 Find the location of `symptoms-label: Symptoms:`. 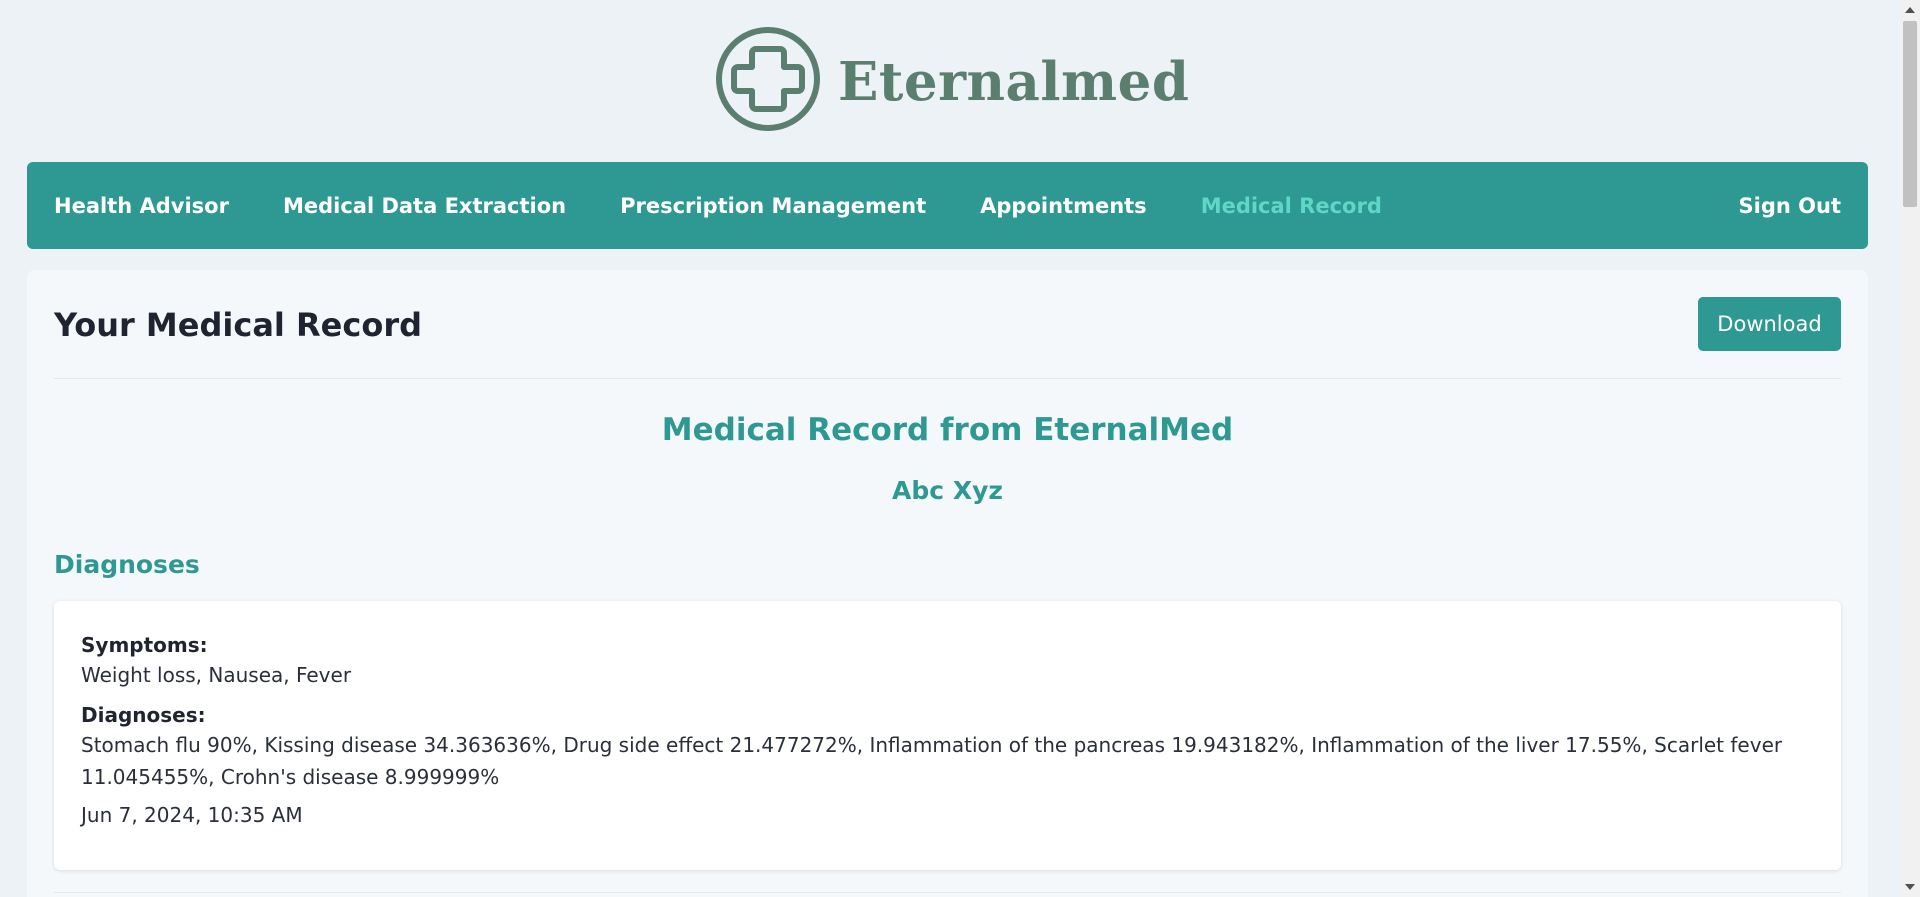

symptoms-label: Symptoms: is located at coordinates (144, 645).